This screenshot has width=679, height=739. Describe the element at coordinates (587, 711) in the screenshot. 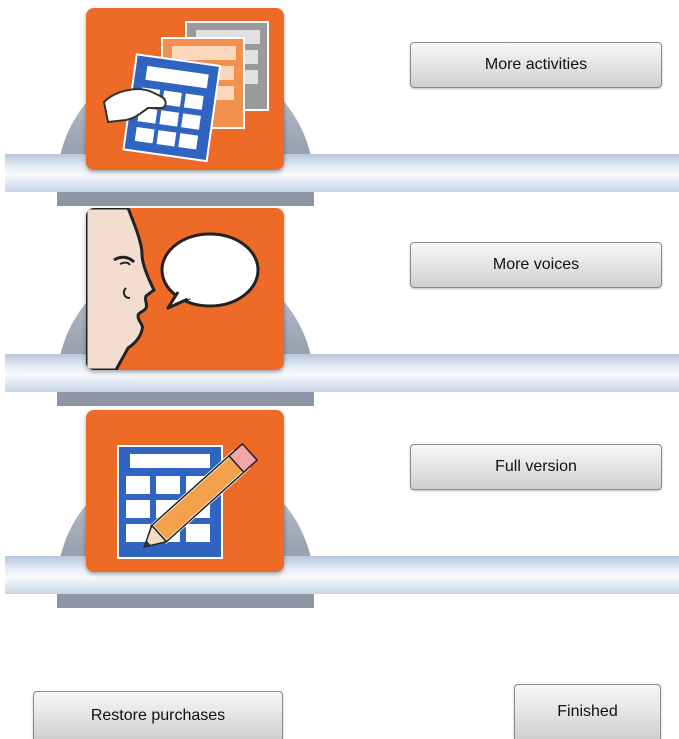

I see `finished-button: Finished` at that location.